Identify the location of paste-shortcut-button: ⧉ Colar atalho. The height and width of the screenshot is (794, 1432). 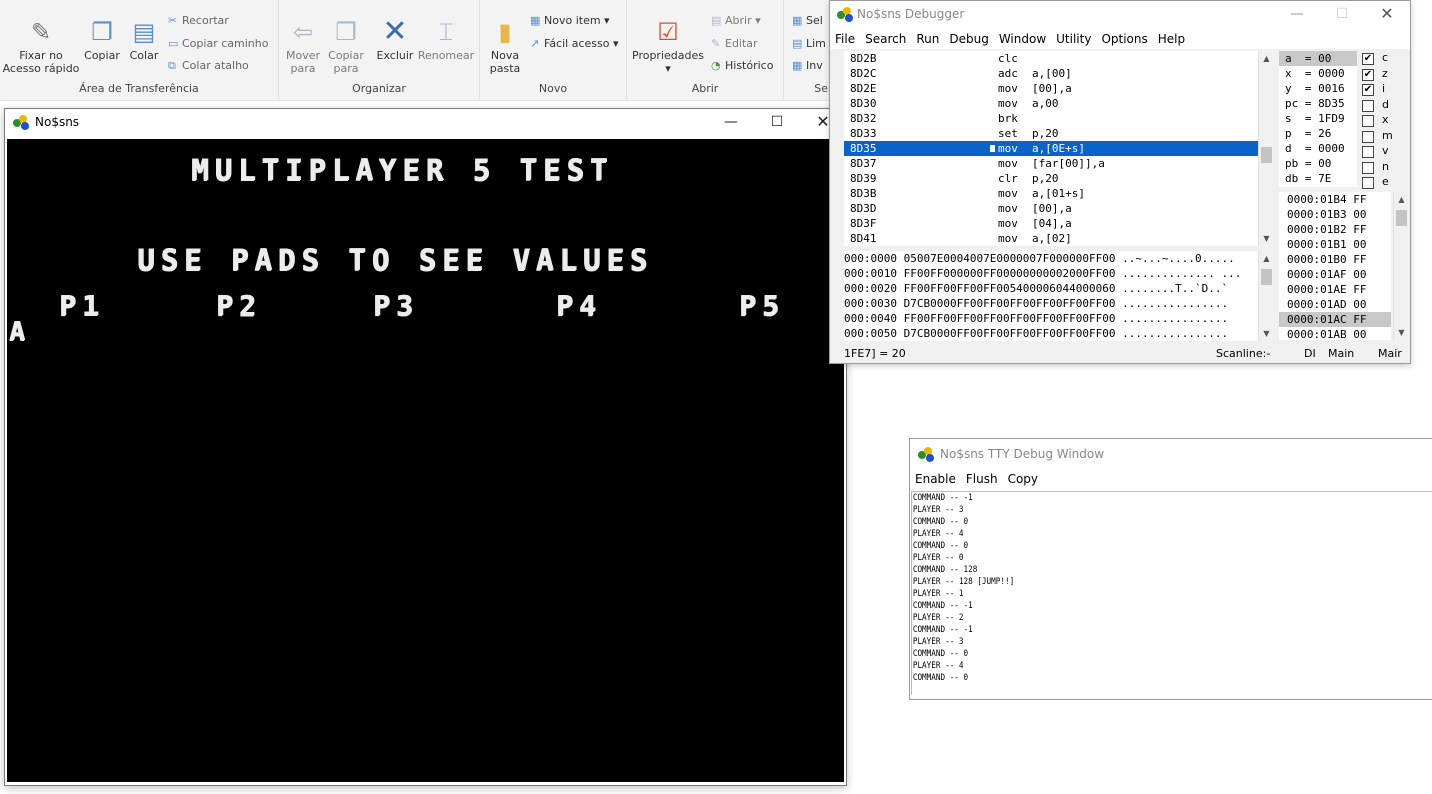
(208, 66).